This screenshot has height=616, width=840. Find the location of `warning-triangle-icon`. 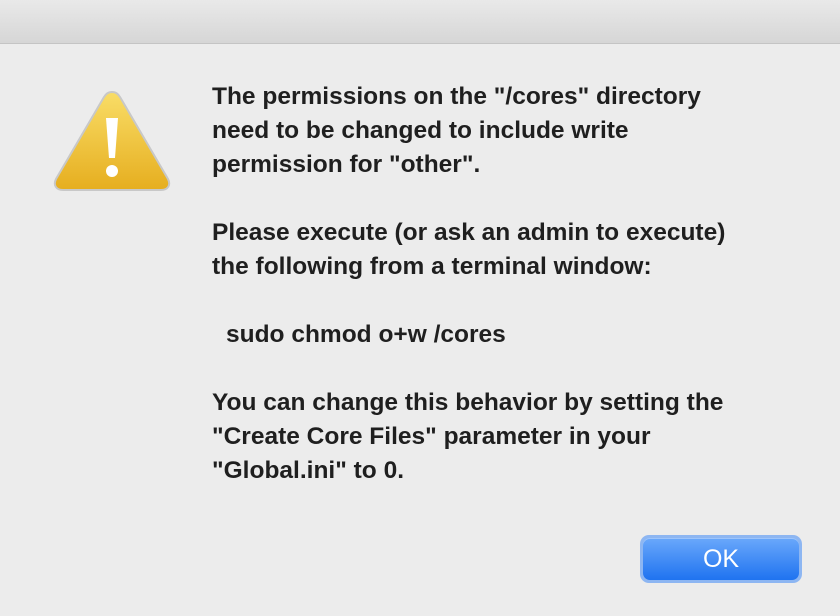

warning-triangle-icon is located at coordinates (112, 139).